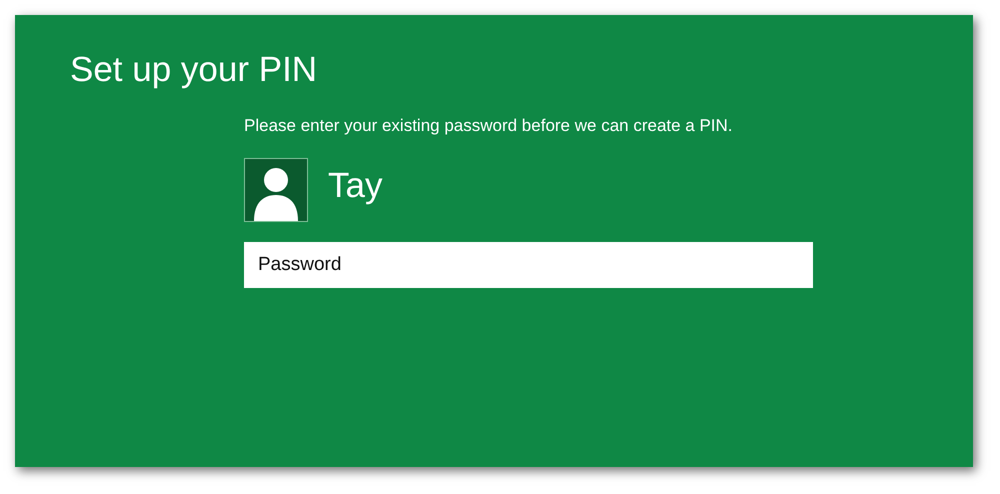  I want to click on page-title: Set up your PIN, so click(194, 70).